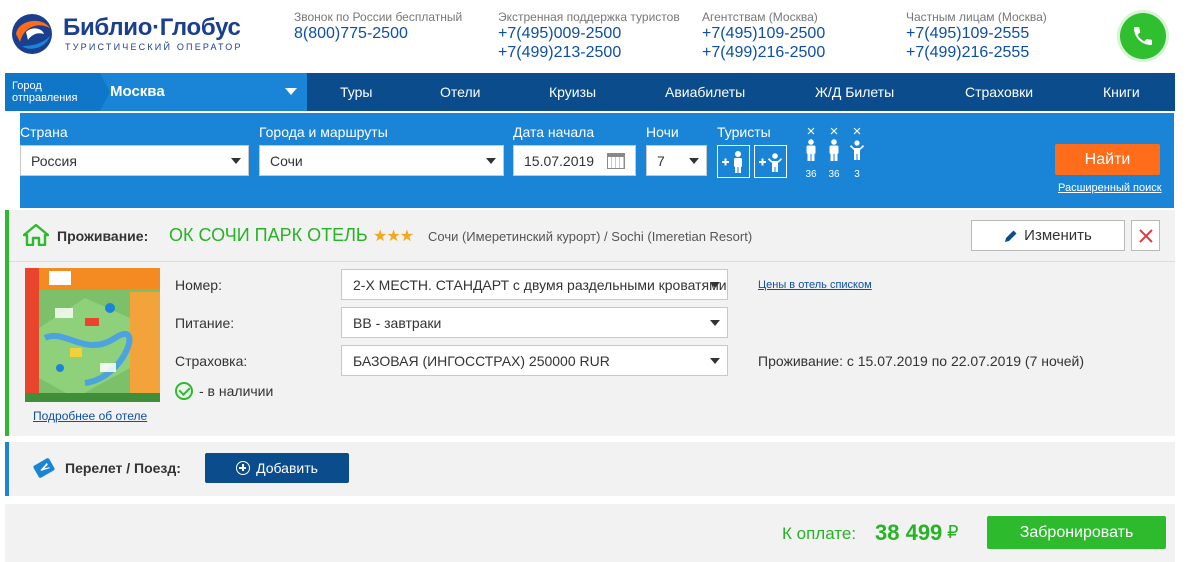 The image size is (1187, 562). Describe the element at coordinates (976, 52) in the screenshot. I see `contact-phone: +7(499)216-2555` at that location.